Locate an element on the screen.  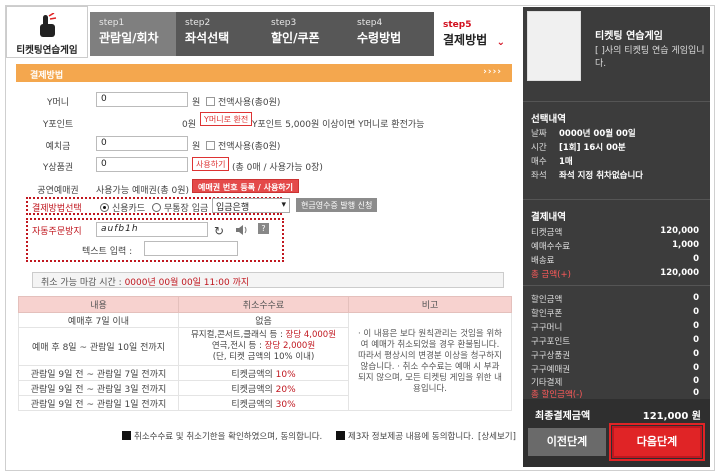
next-step-button: 다음단계 is located at coordinates (657, 442).